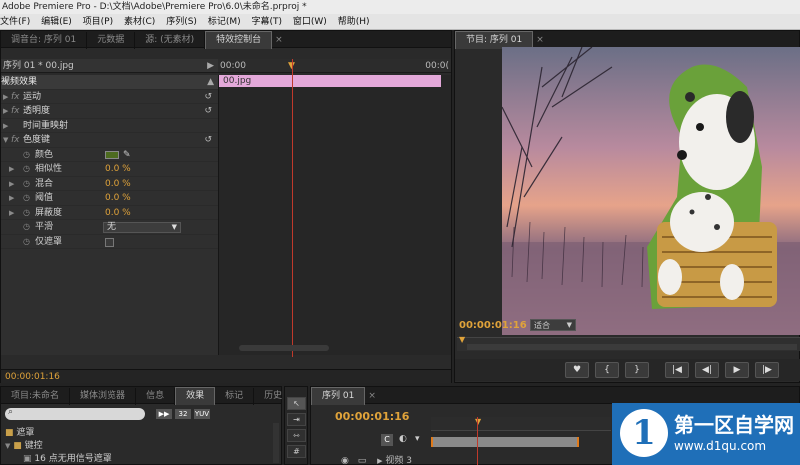 The image size is (800, 465). Describe the element at coordinates (109, 97) in the screenshot. I see `effect-motion: ▶ fx 运动 ↺` at that location.